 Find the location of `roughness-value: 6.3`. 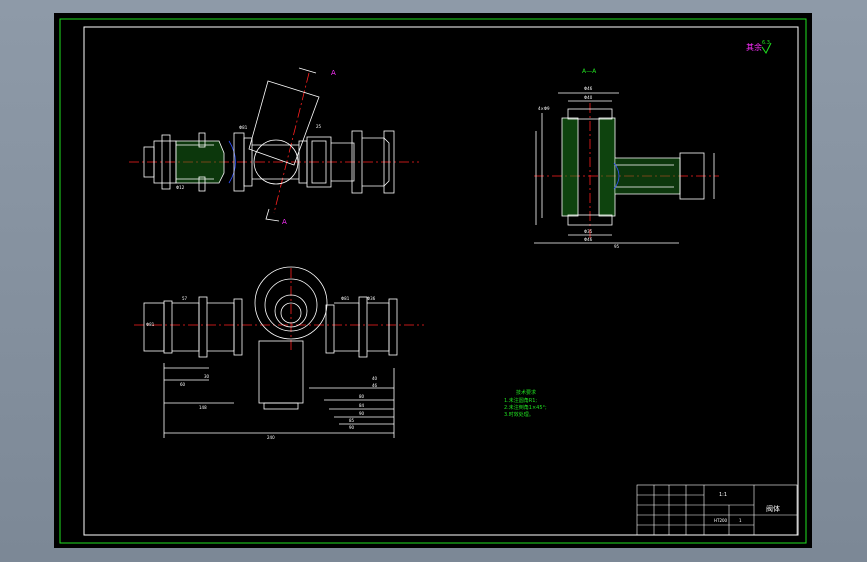

roughness-value: 6.3 is located at coordinates (766, 43).